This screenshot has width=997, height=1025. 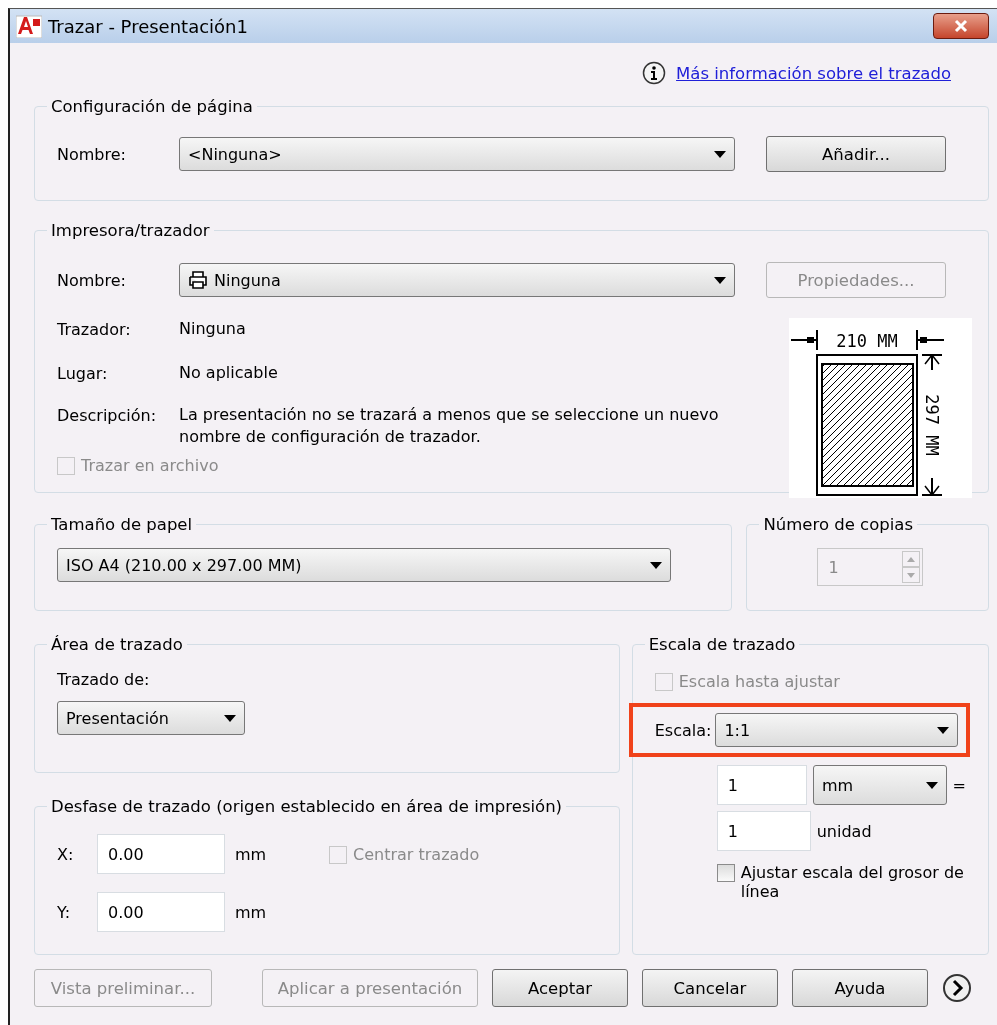 I want to click on dimension-label: 297 MM, so click(x=932, y=425).